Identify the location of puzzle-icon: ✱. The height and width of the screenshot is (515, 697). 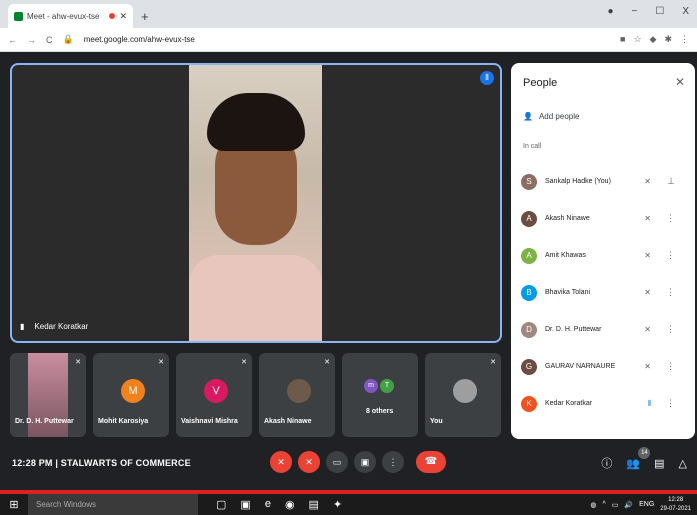
(668, 39).